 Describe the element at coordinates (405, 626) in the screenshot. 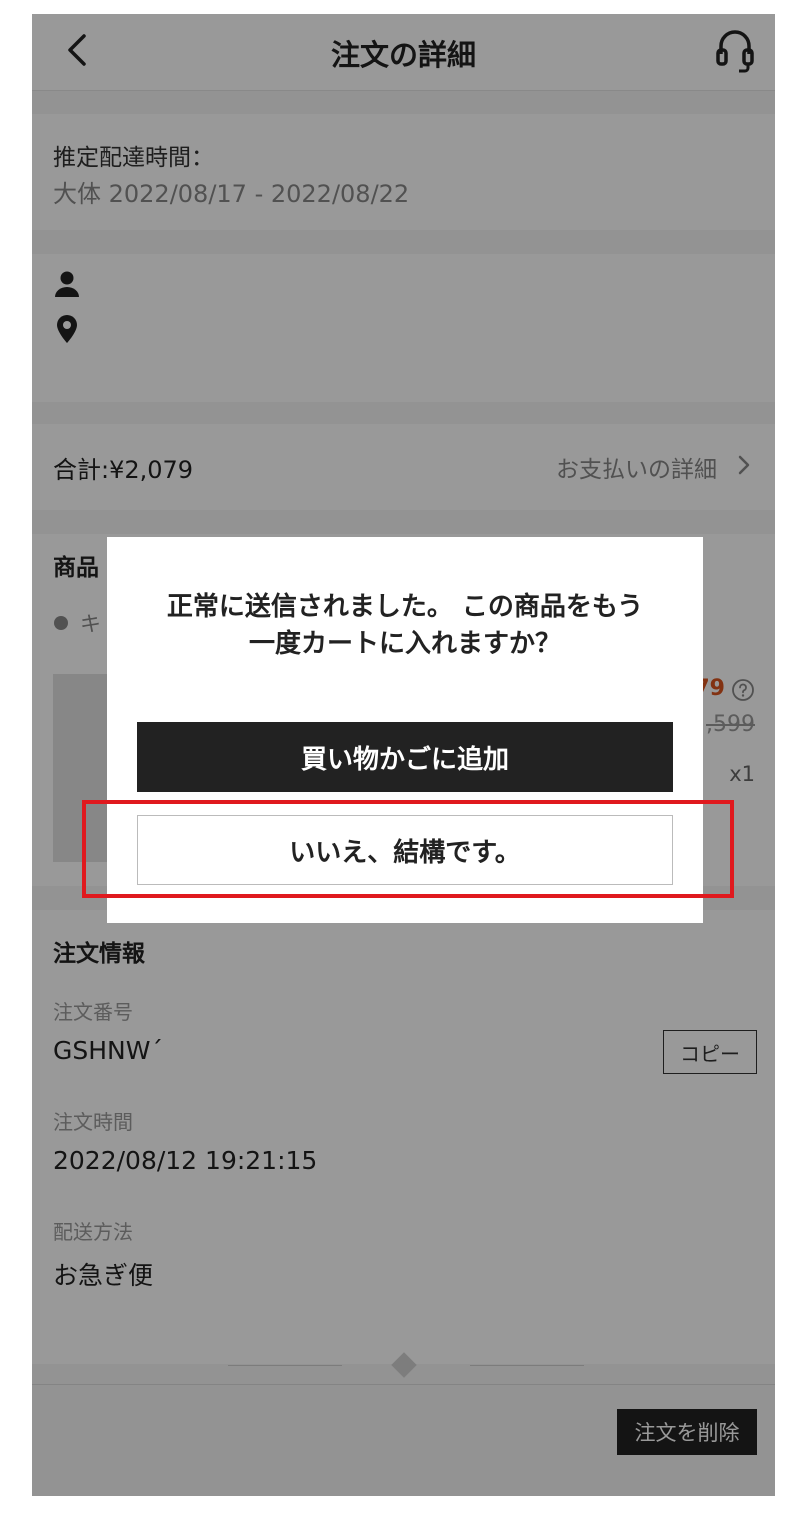

I see `dialog-message: 正常に送信されました。 この商品をもう 一度カートに入れますか？` at that location.